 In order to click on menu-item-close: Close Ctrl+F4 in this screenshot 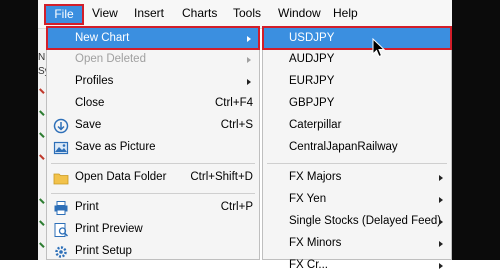, I will do `click(153, 104)`.